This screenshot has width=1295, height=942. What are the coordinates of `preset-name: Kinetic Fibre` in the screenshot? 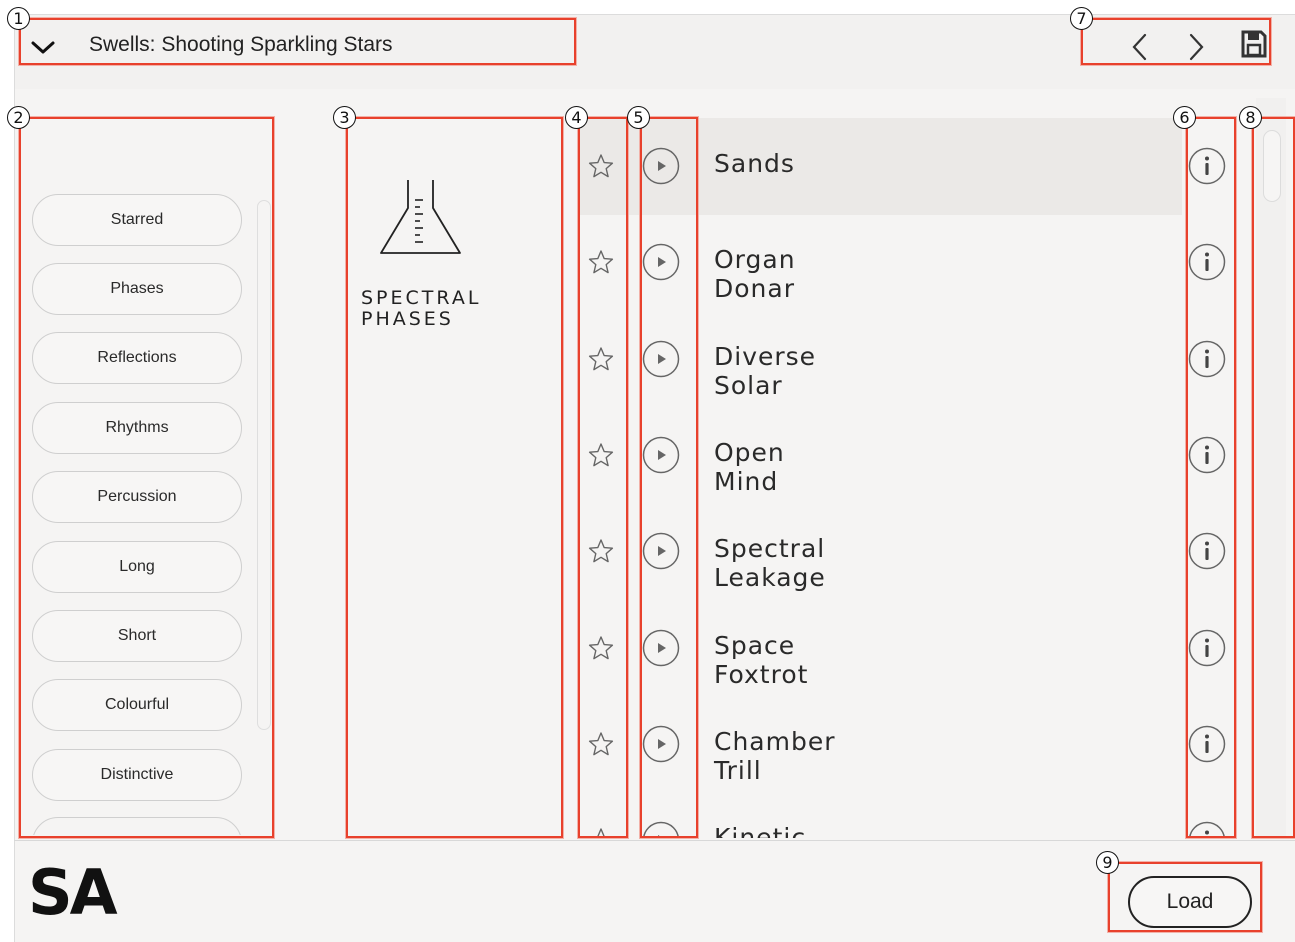 It's located at (760, 830).